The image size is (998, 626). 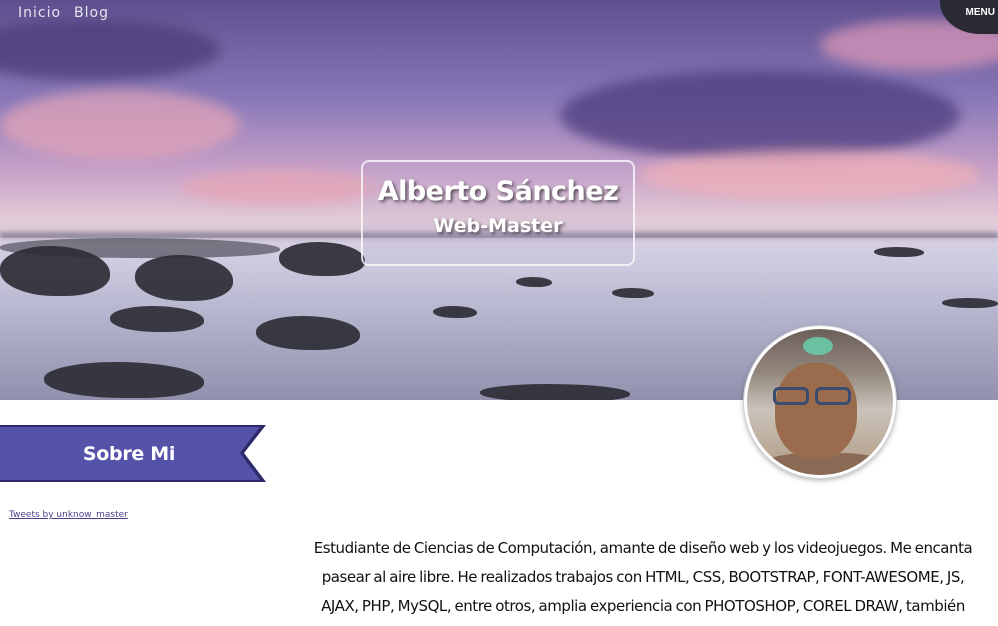 I want to click on hero-title-box: Alberto Sánchez Web-Master, so click(x=498, y=213).